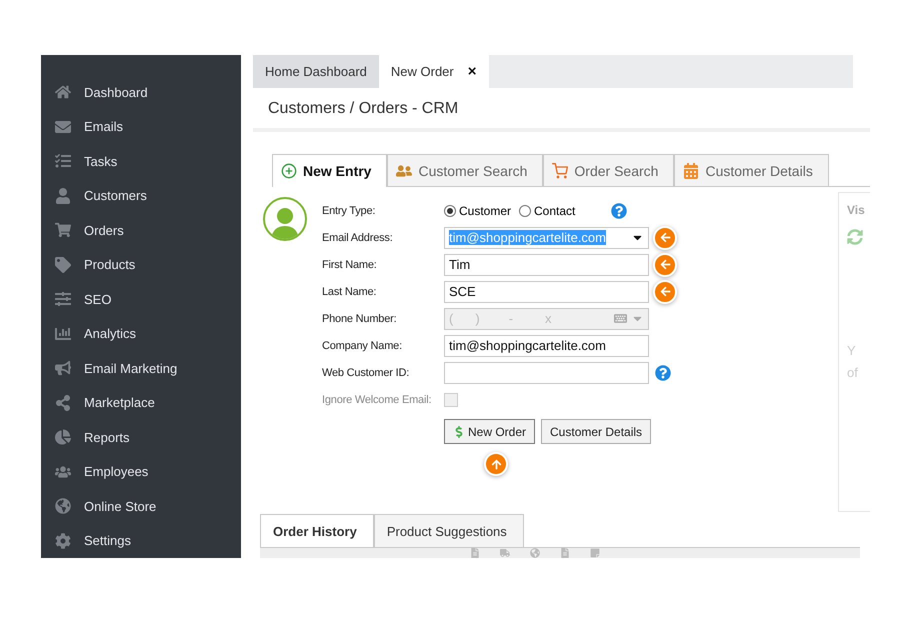 The height and width of the screenshot is (620, 900). I want to click on home-icon, so click(62, 92).